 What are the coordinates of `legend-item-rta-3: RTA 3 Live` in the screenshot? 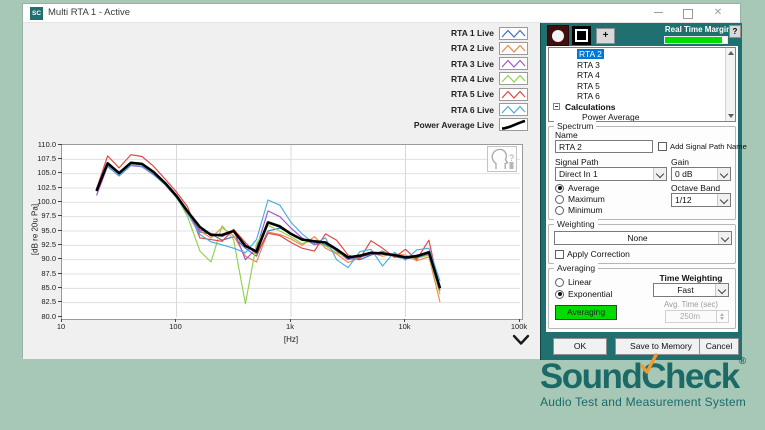 It's located at (489, 64).